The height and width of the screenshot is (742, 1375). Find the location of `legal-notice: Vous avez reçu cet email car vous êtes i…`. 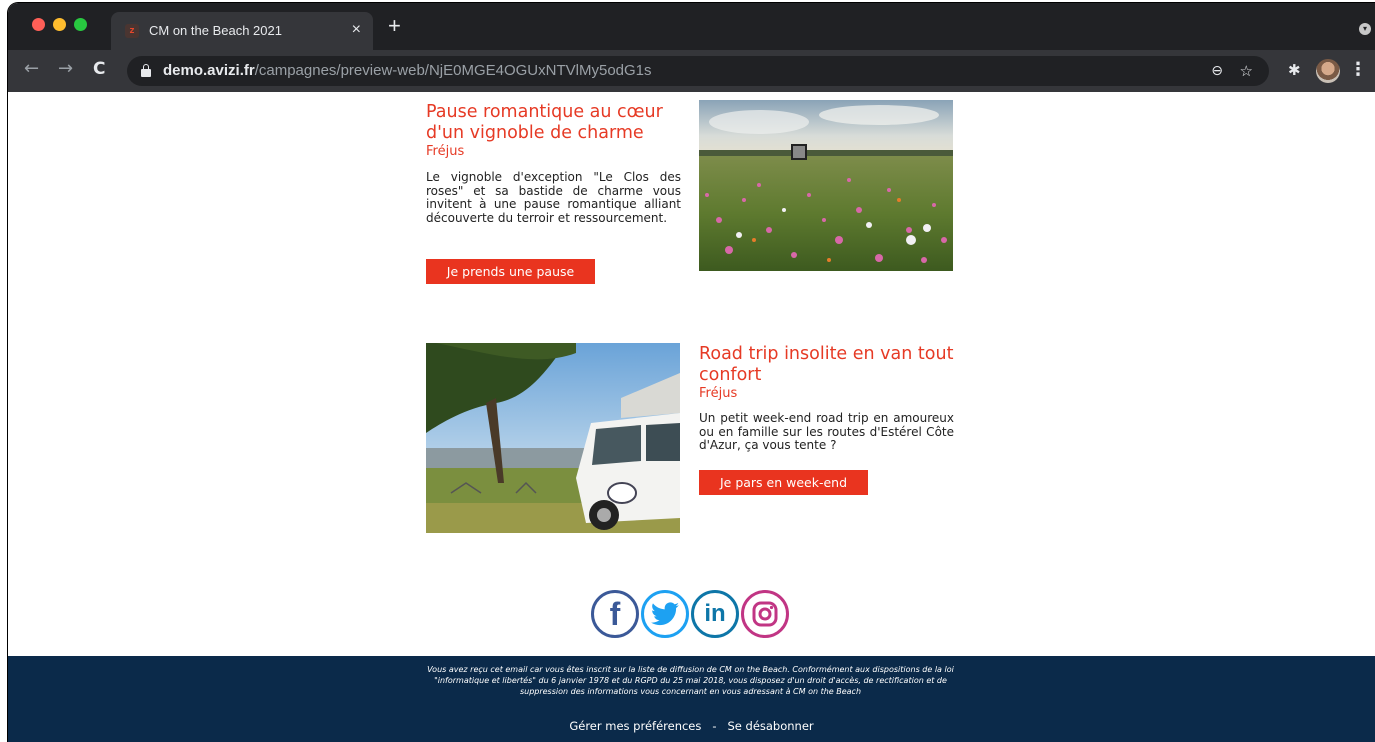

legal-notice: Vous avez reçu cet email car vous êtes i… is located at coordinates (690, 680).